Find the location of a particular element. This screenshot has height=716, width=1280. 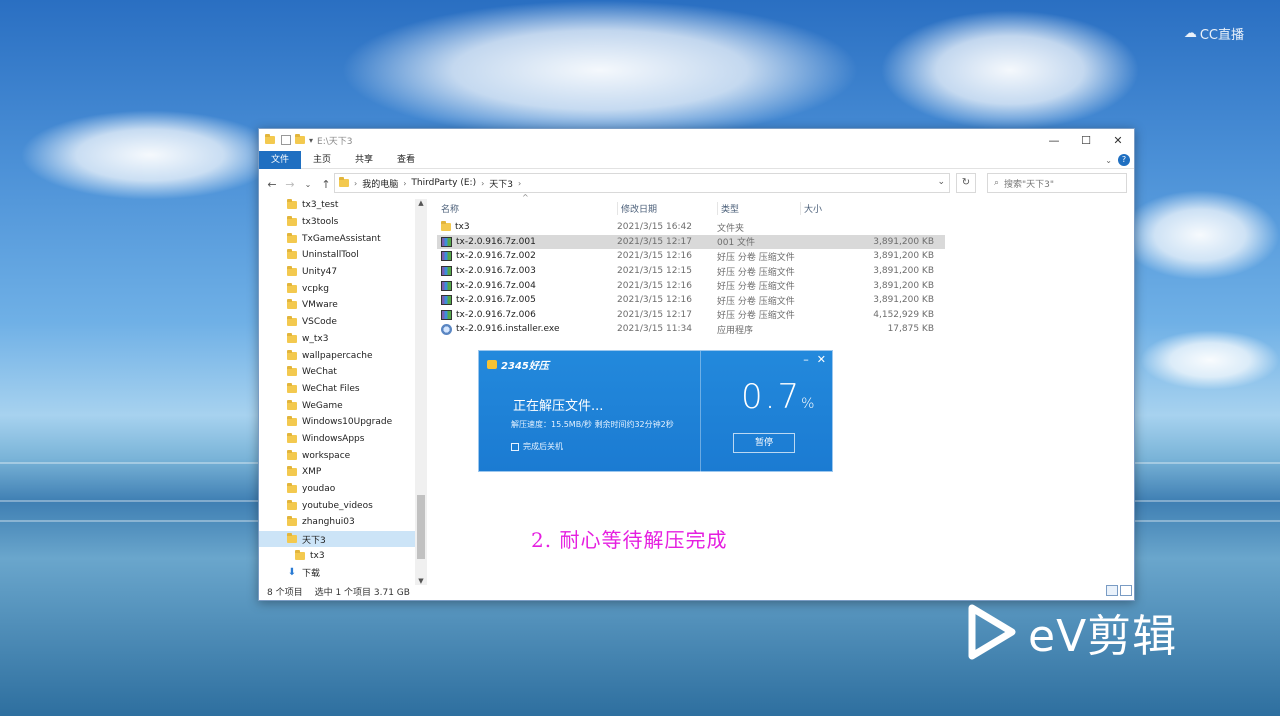

back-arrow-icon: ← is located at coordinates (272, 184).